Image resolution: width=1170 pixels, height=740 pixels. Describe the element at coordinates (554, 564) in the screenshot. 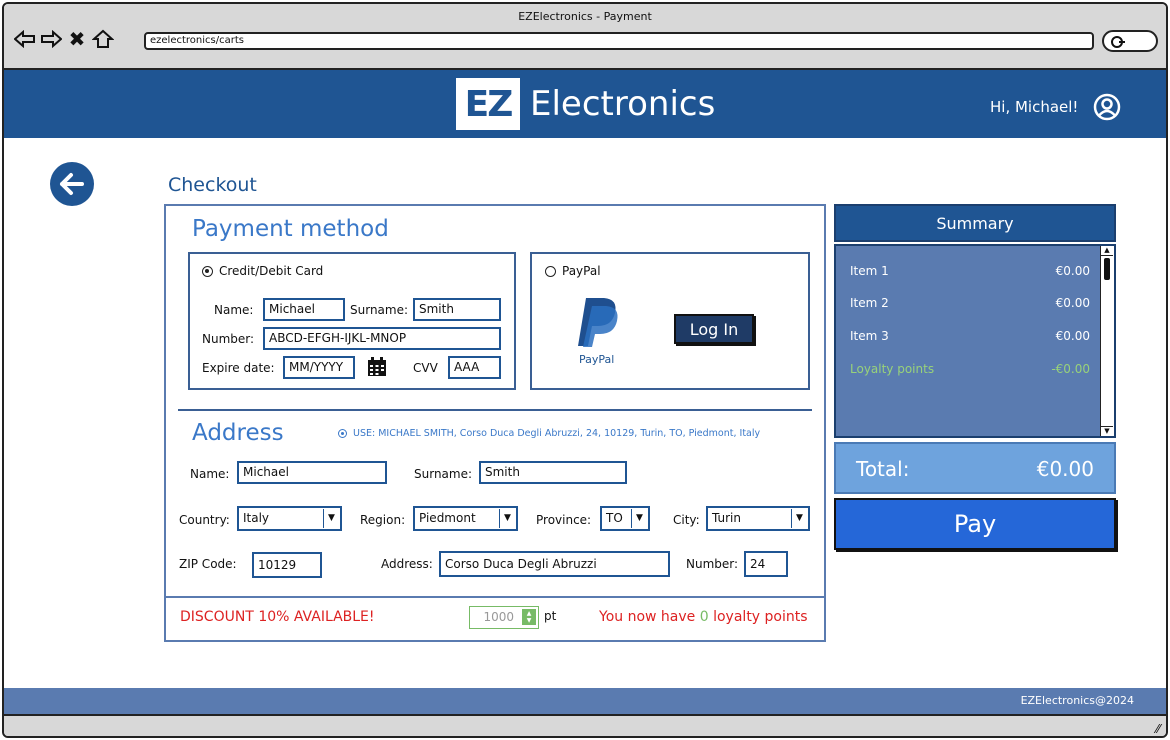

I see `street-field: Corso Duca Degli Abruzzi` at that location.